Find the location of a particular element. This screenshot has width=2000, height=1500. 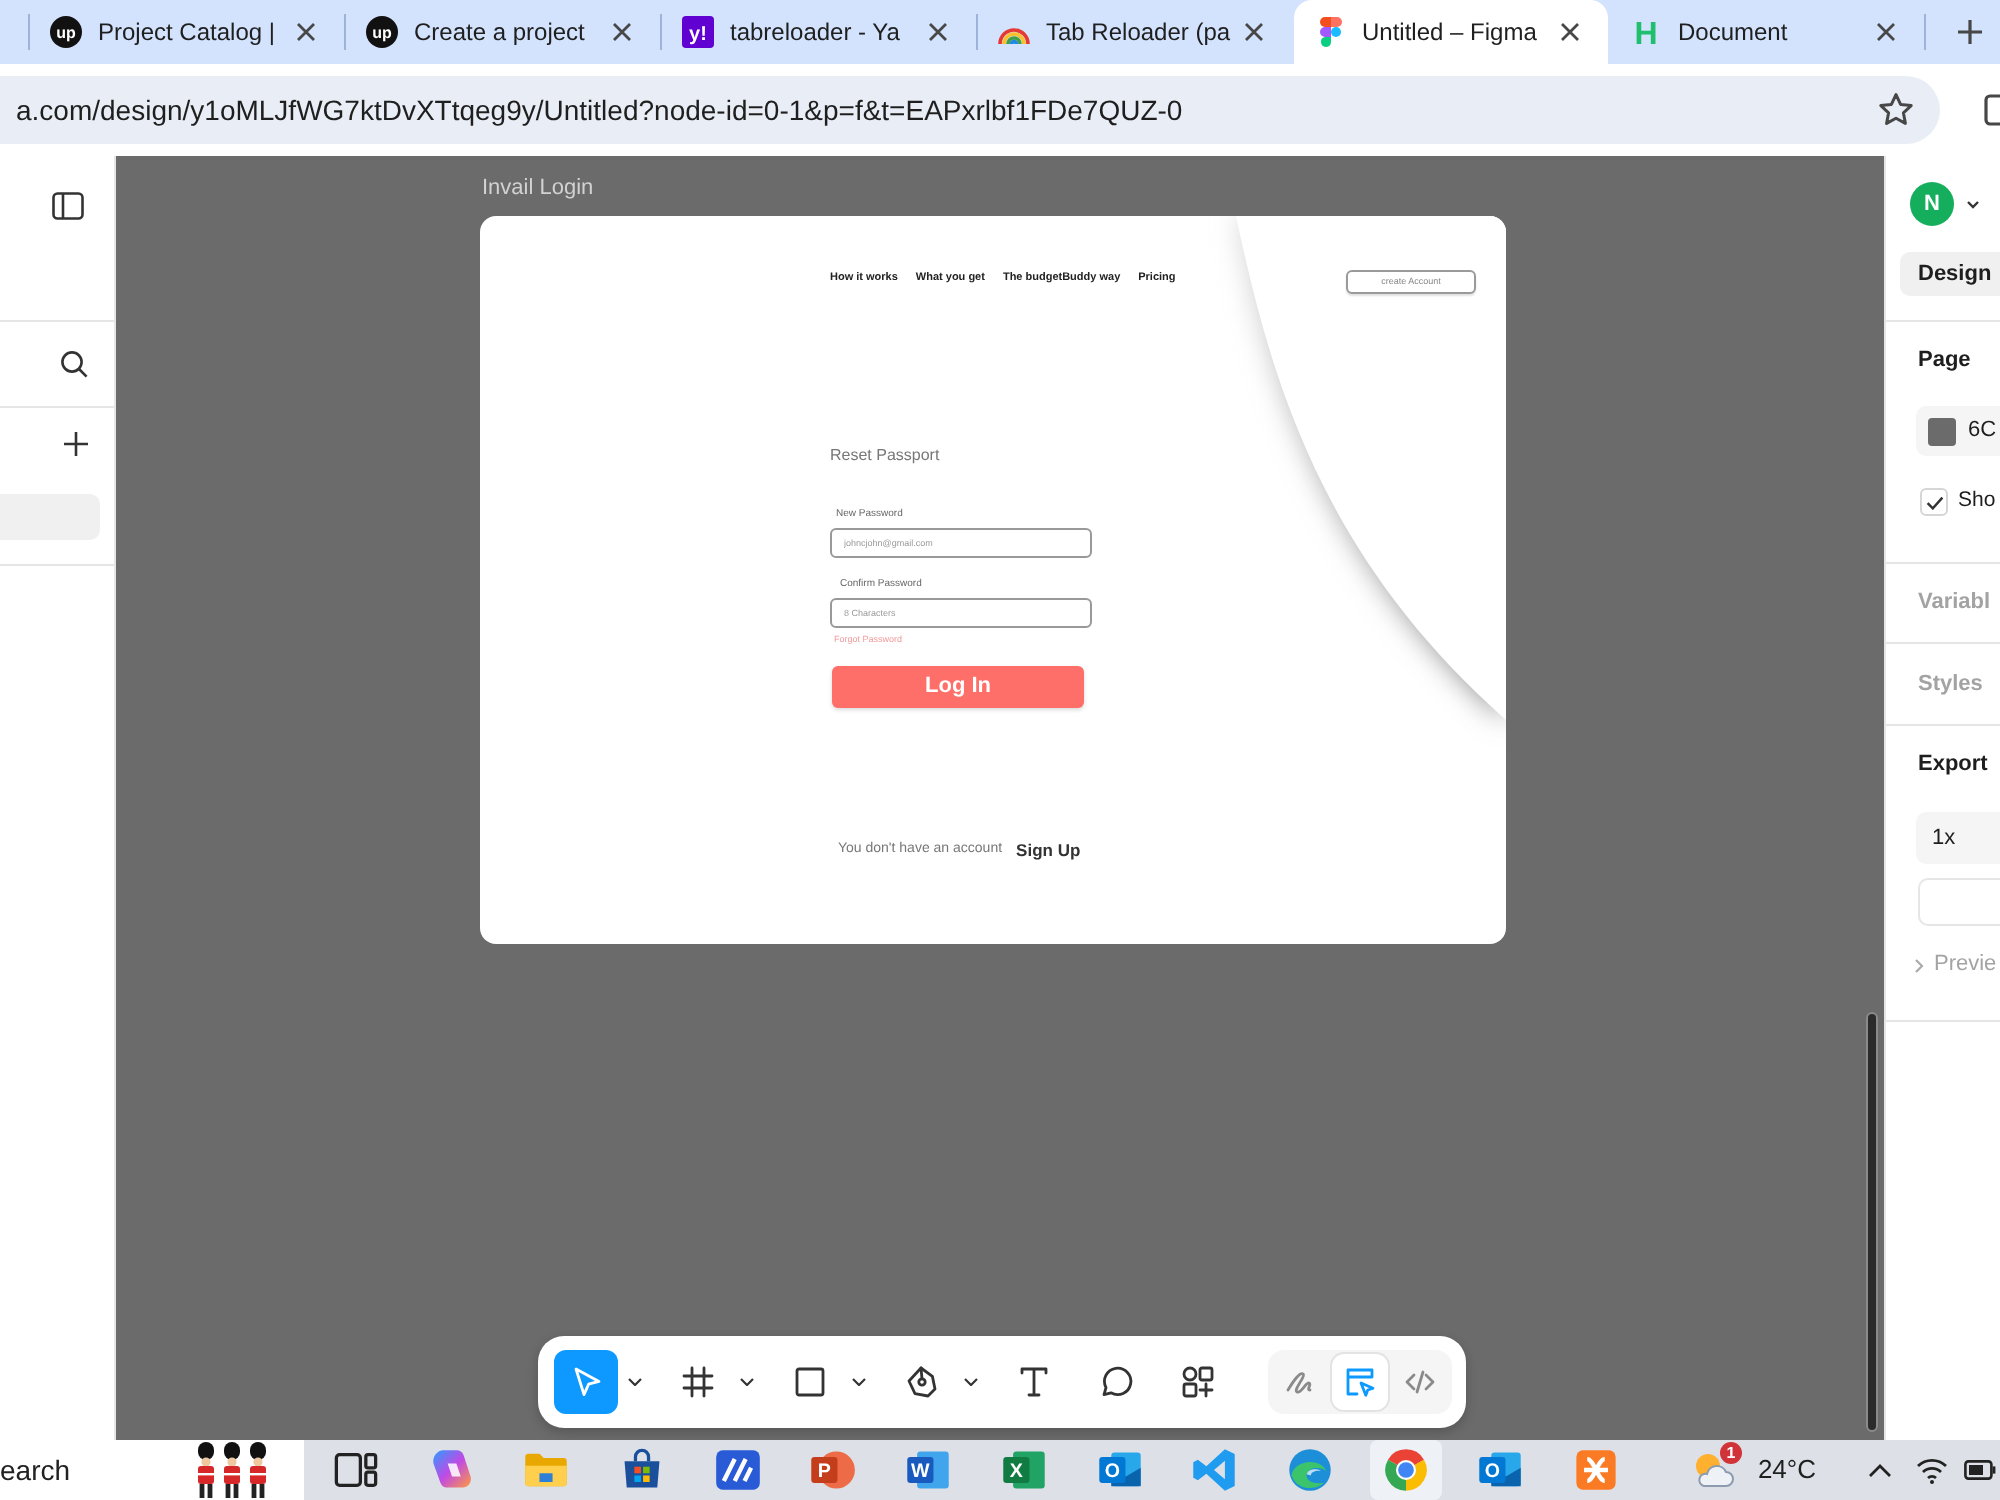

check-icon is located at coordinates (1934, 502).